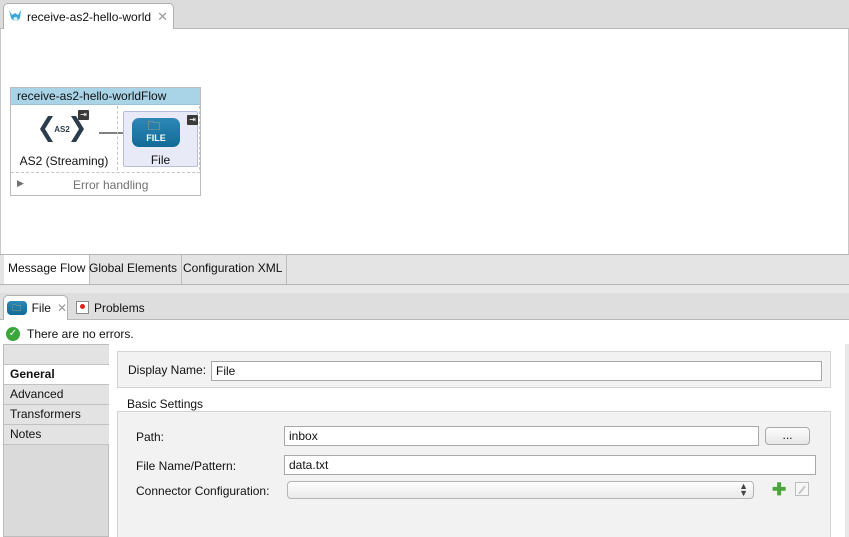 Image resolution: width=849 pixels, height=537 pixels. I want to click on display-name-input, so click(516, 371).